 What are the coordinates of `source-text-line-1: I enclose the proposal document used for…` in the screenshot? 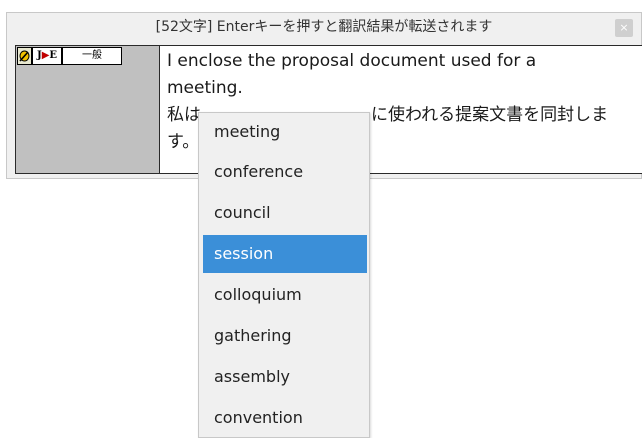 It's located at (352, 61).